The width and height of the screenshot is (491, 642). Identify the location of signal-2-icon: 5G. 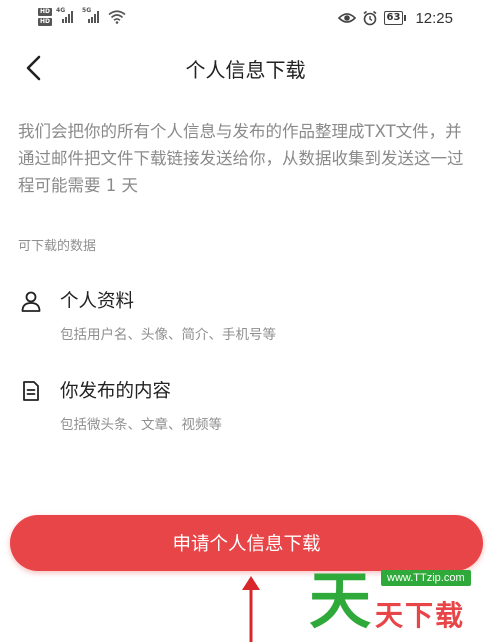
(93, 16).